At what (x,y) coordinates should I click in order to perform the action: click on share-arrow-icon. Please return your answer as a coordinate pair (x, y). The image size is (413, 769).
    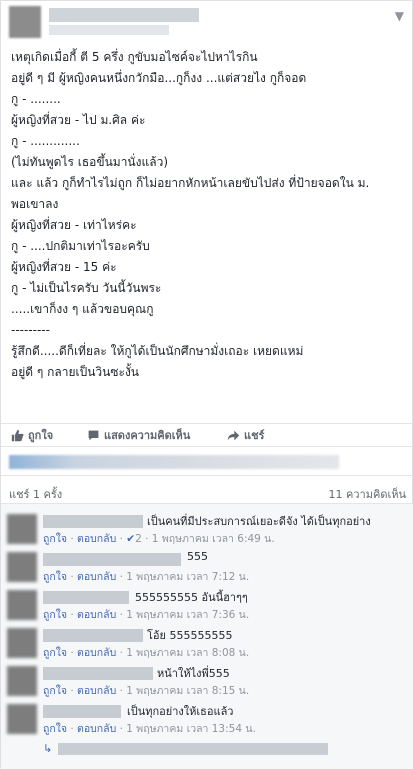
    Looking at the image, I should click on (233, 435).